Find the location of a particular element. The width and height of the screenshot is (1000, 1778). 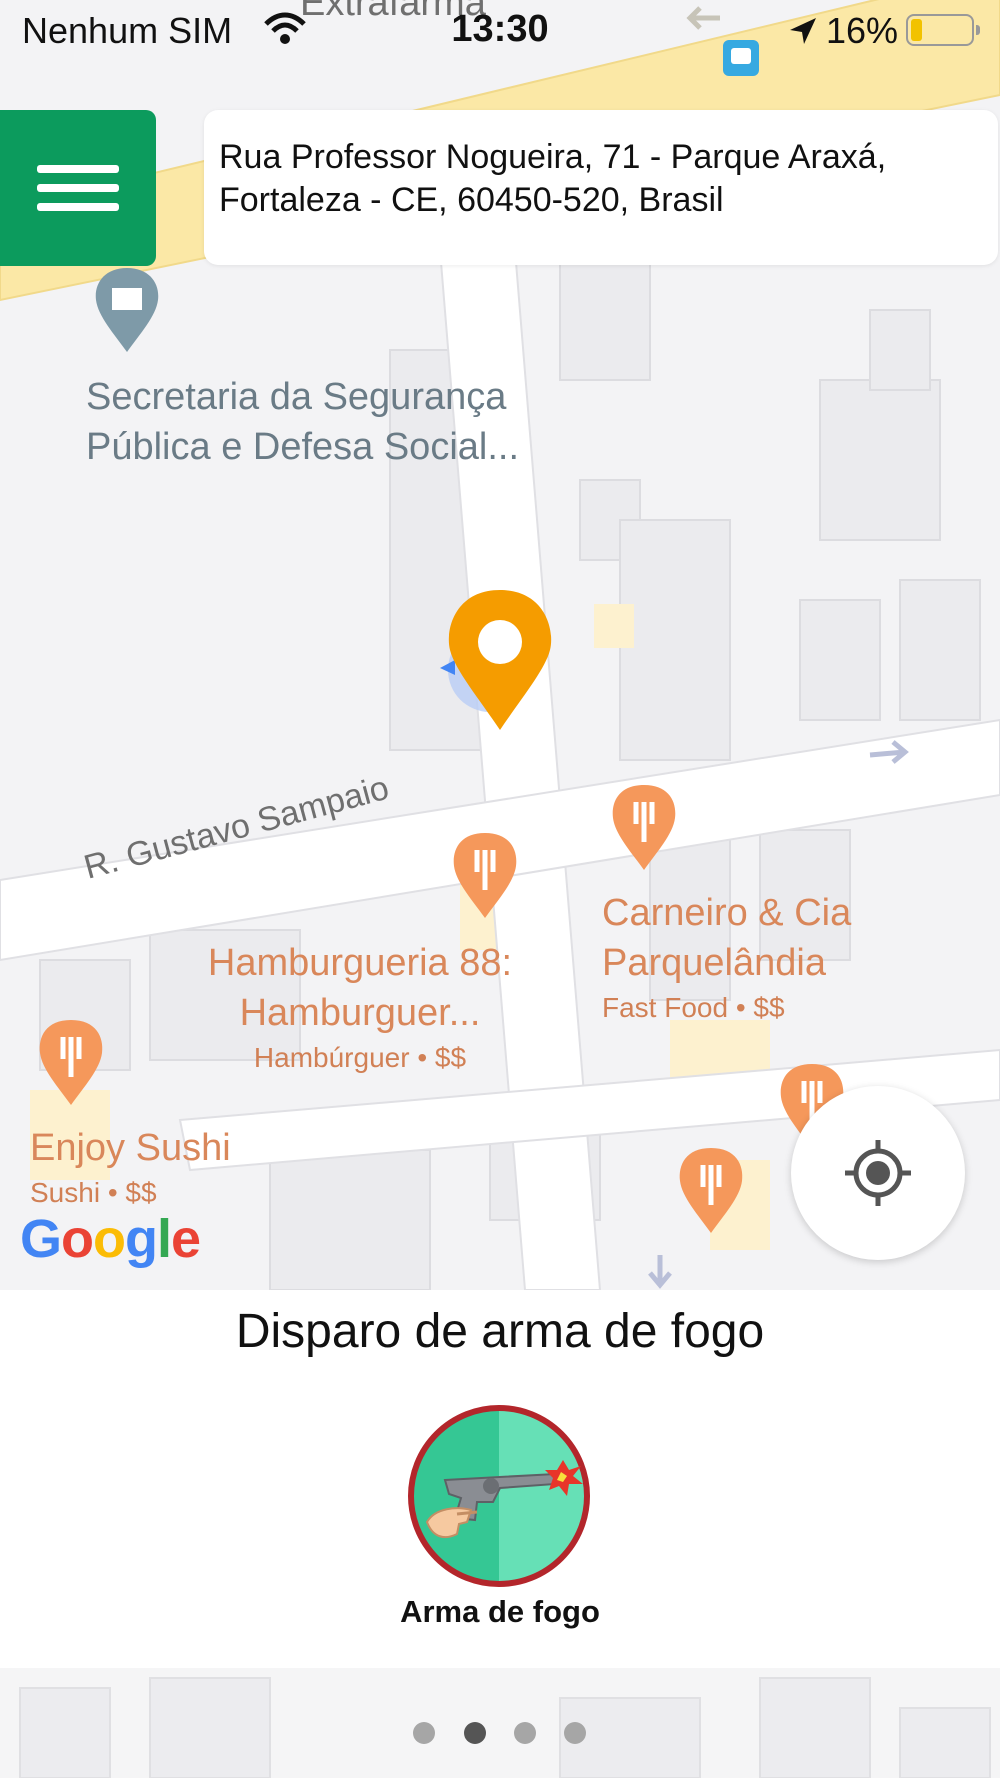

firearm-icon is located at coordinates (499, 1496).